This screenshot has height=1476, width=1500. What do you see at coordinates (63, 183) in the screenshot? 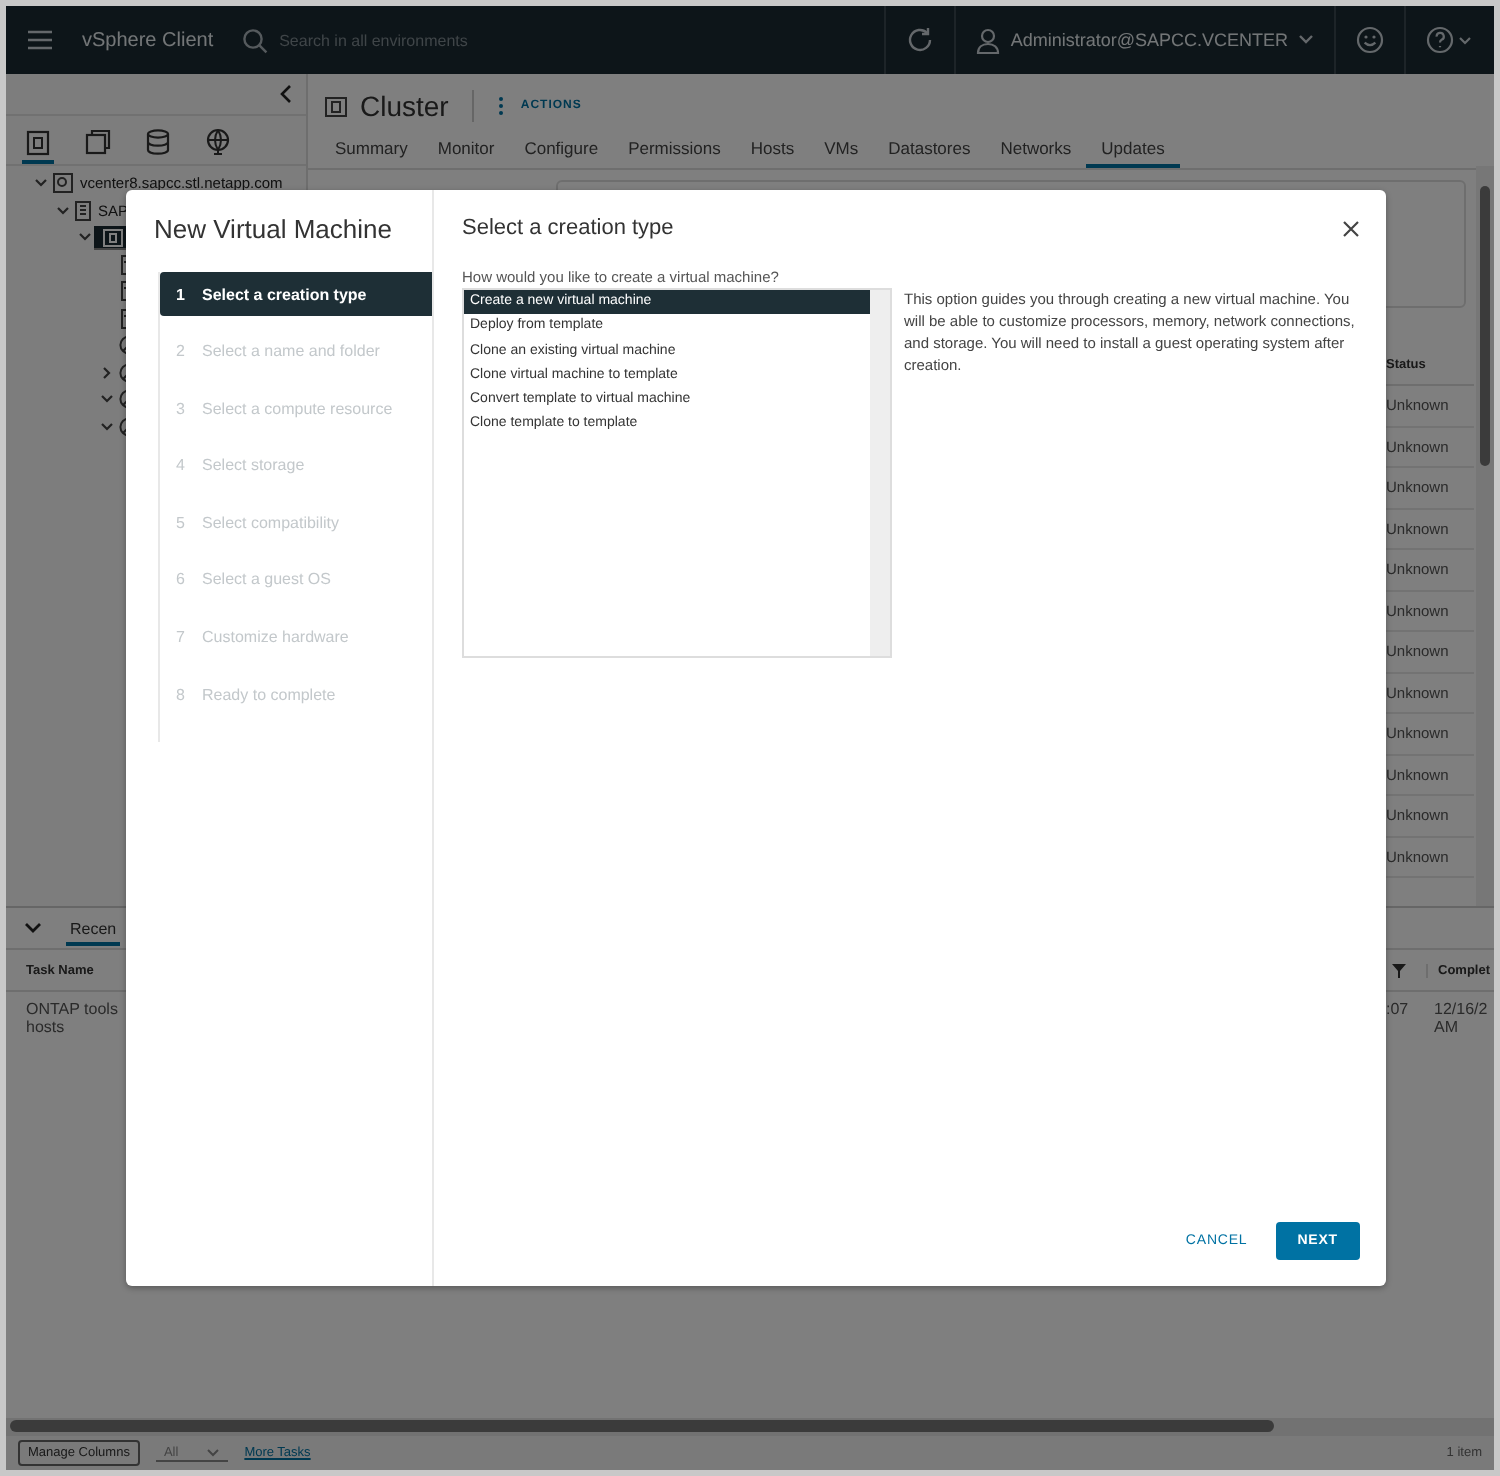
I see `vcenter-icon` at bounding box center [63, 183].